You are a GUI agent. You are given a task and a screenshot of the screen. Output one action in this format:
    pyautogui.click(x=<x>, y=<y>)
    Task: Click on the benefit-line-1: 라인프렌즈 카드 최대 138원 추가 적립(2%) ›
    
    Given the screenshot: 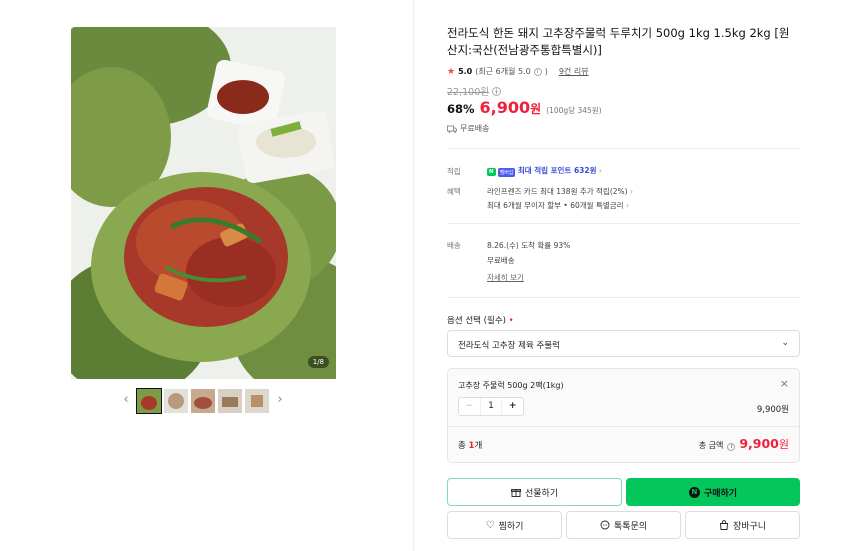 What is the action you would take?
    pyautogui.click(x=560, y=191)
    